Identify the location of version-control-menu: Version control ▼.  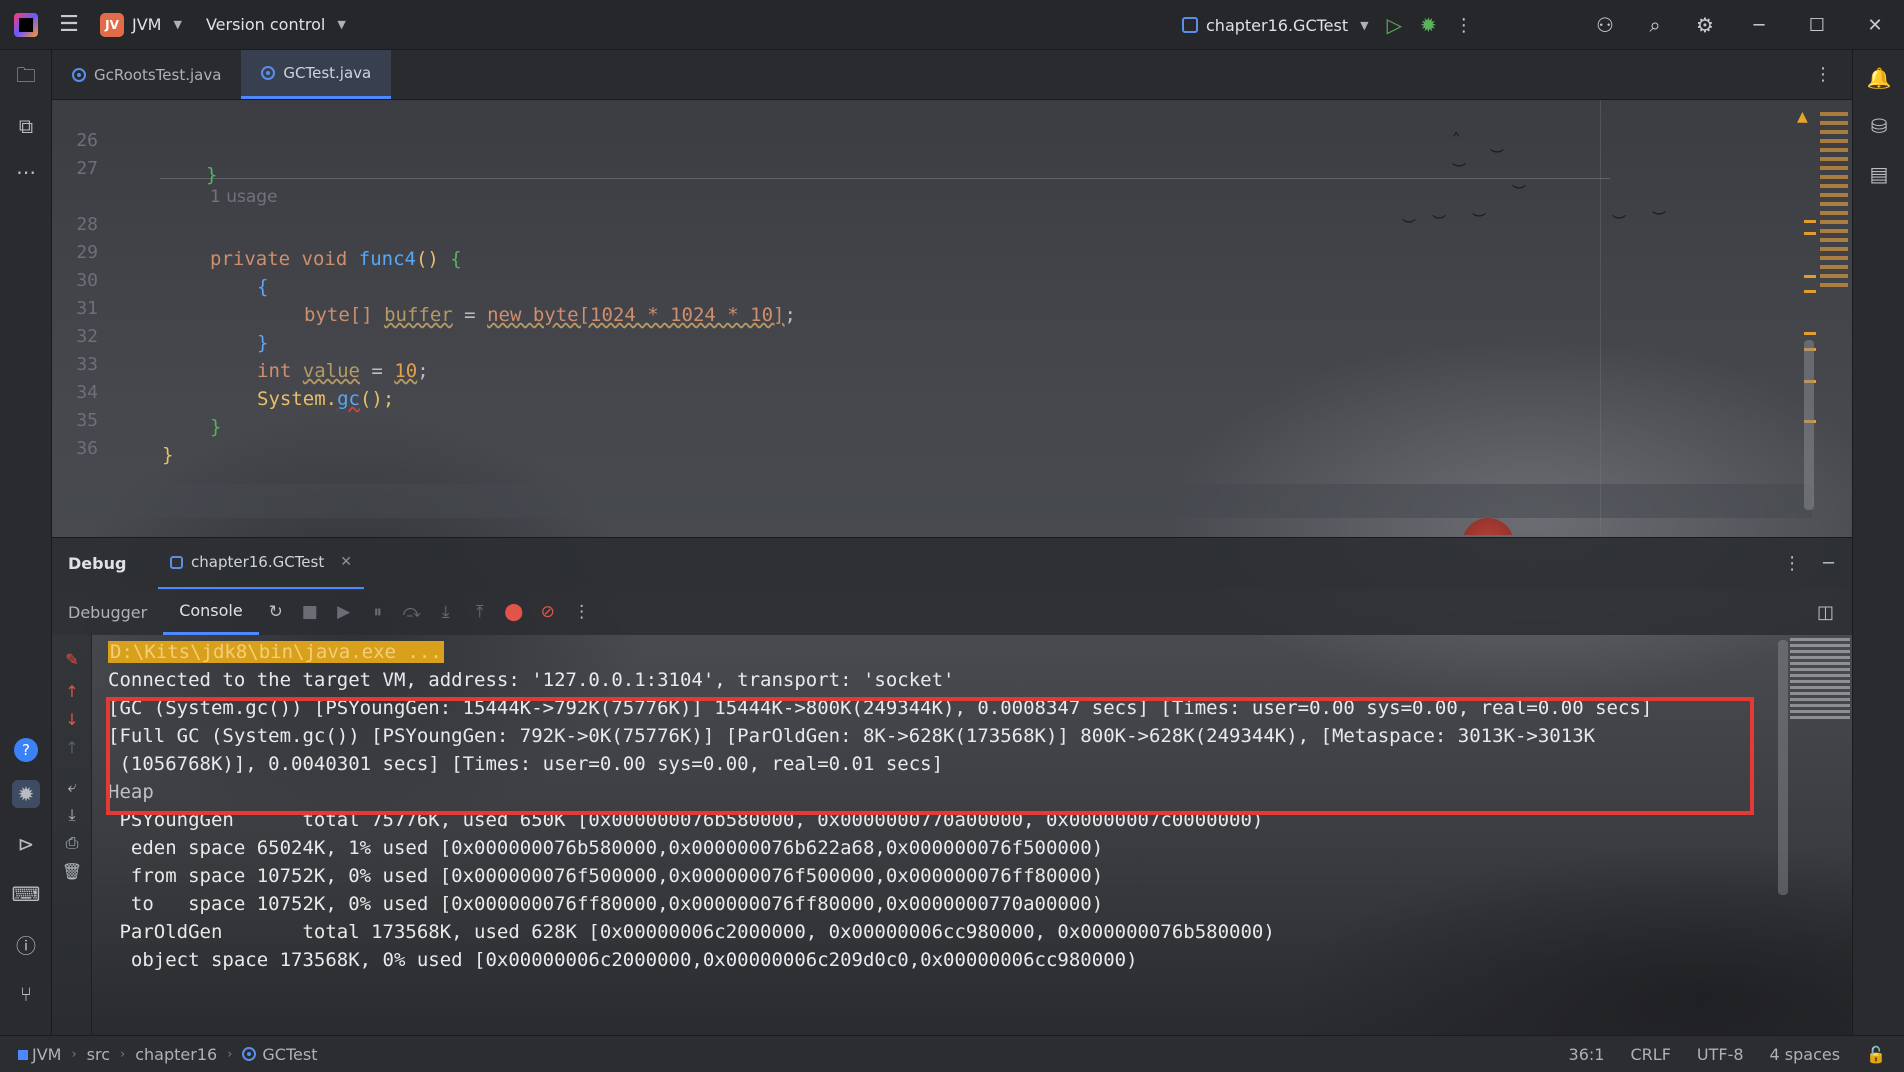
(276, 24).